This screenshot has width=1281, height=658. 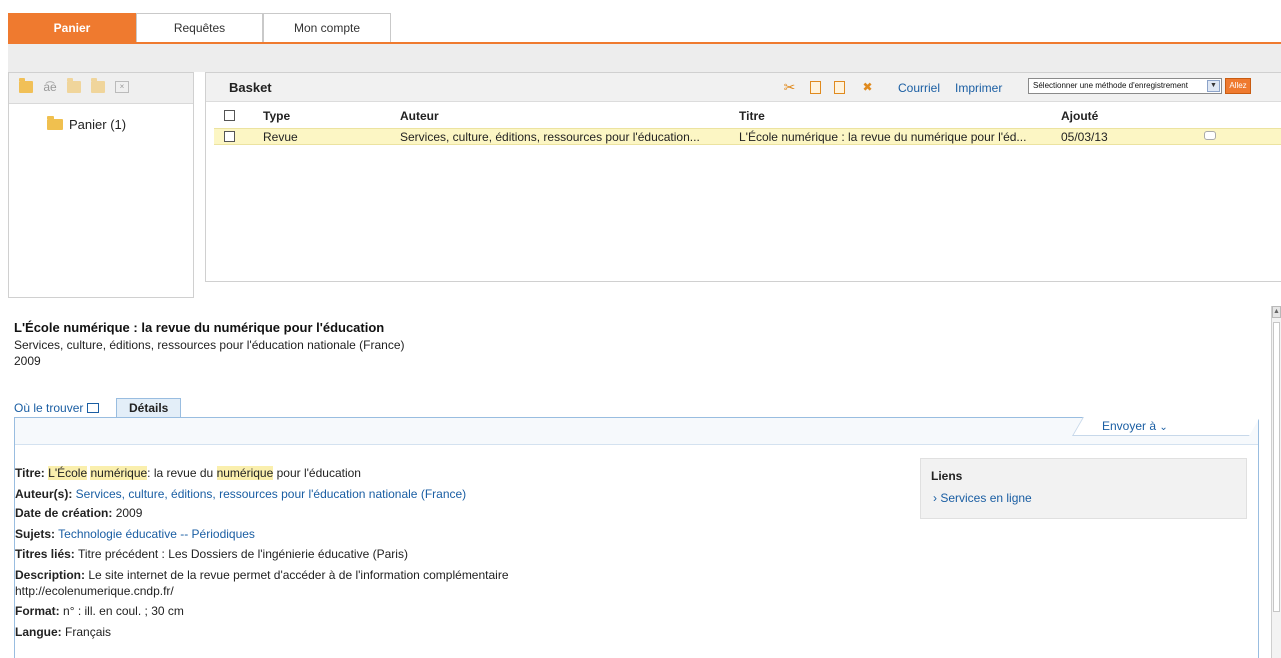 I want to click on pane-divider, so click(x=644, y=302).